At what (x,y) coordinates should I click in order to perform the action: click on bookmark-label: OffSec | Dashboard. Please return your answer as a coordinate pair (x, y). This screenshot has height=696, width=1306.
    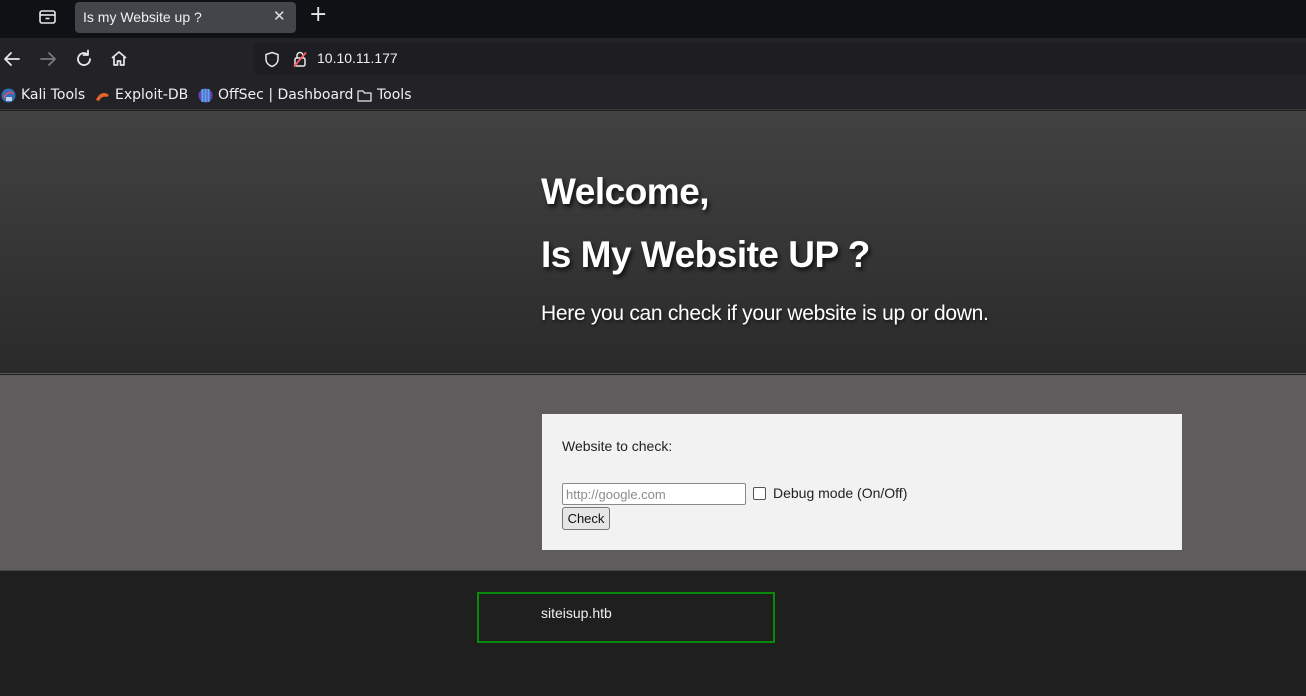
    Looking at the image, I should click on (286, 95).